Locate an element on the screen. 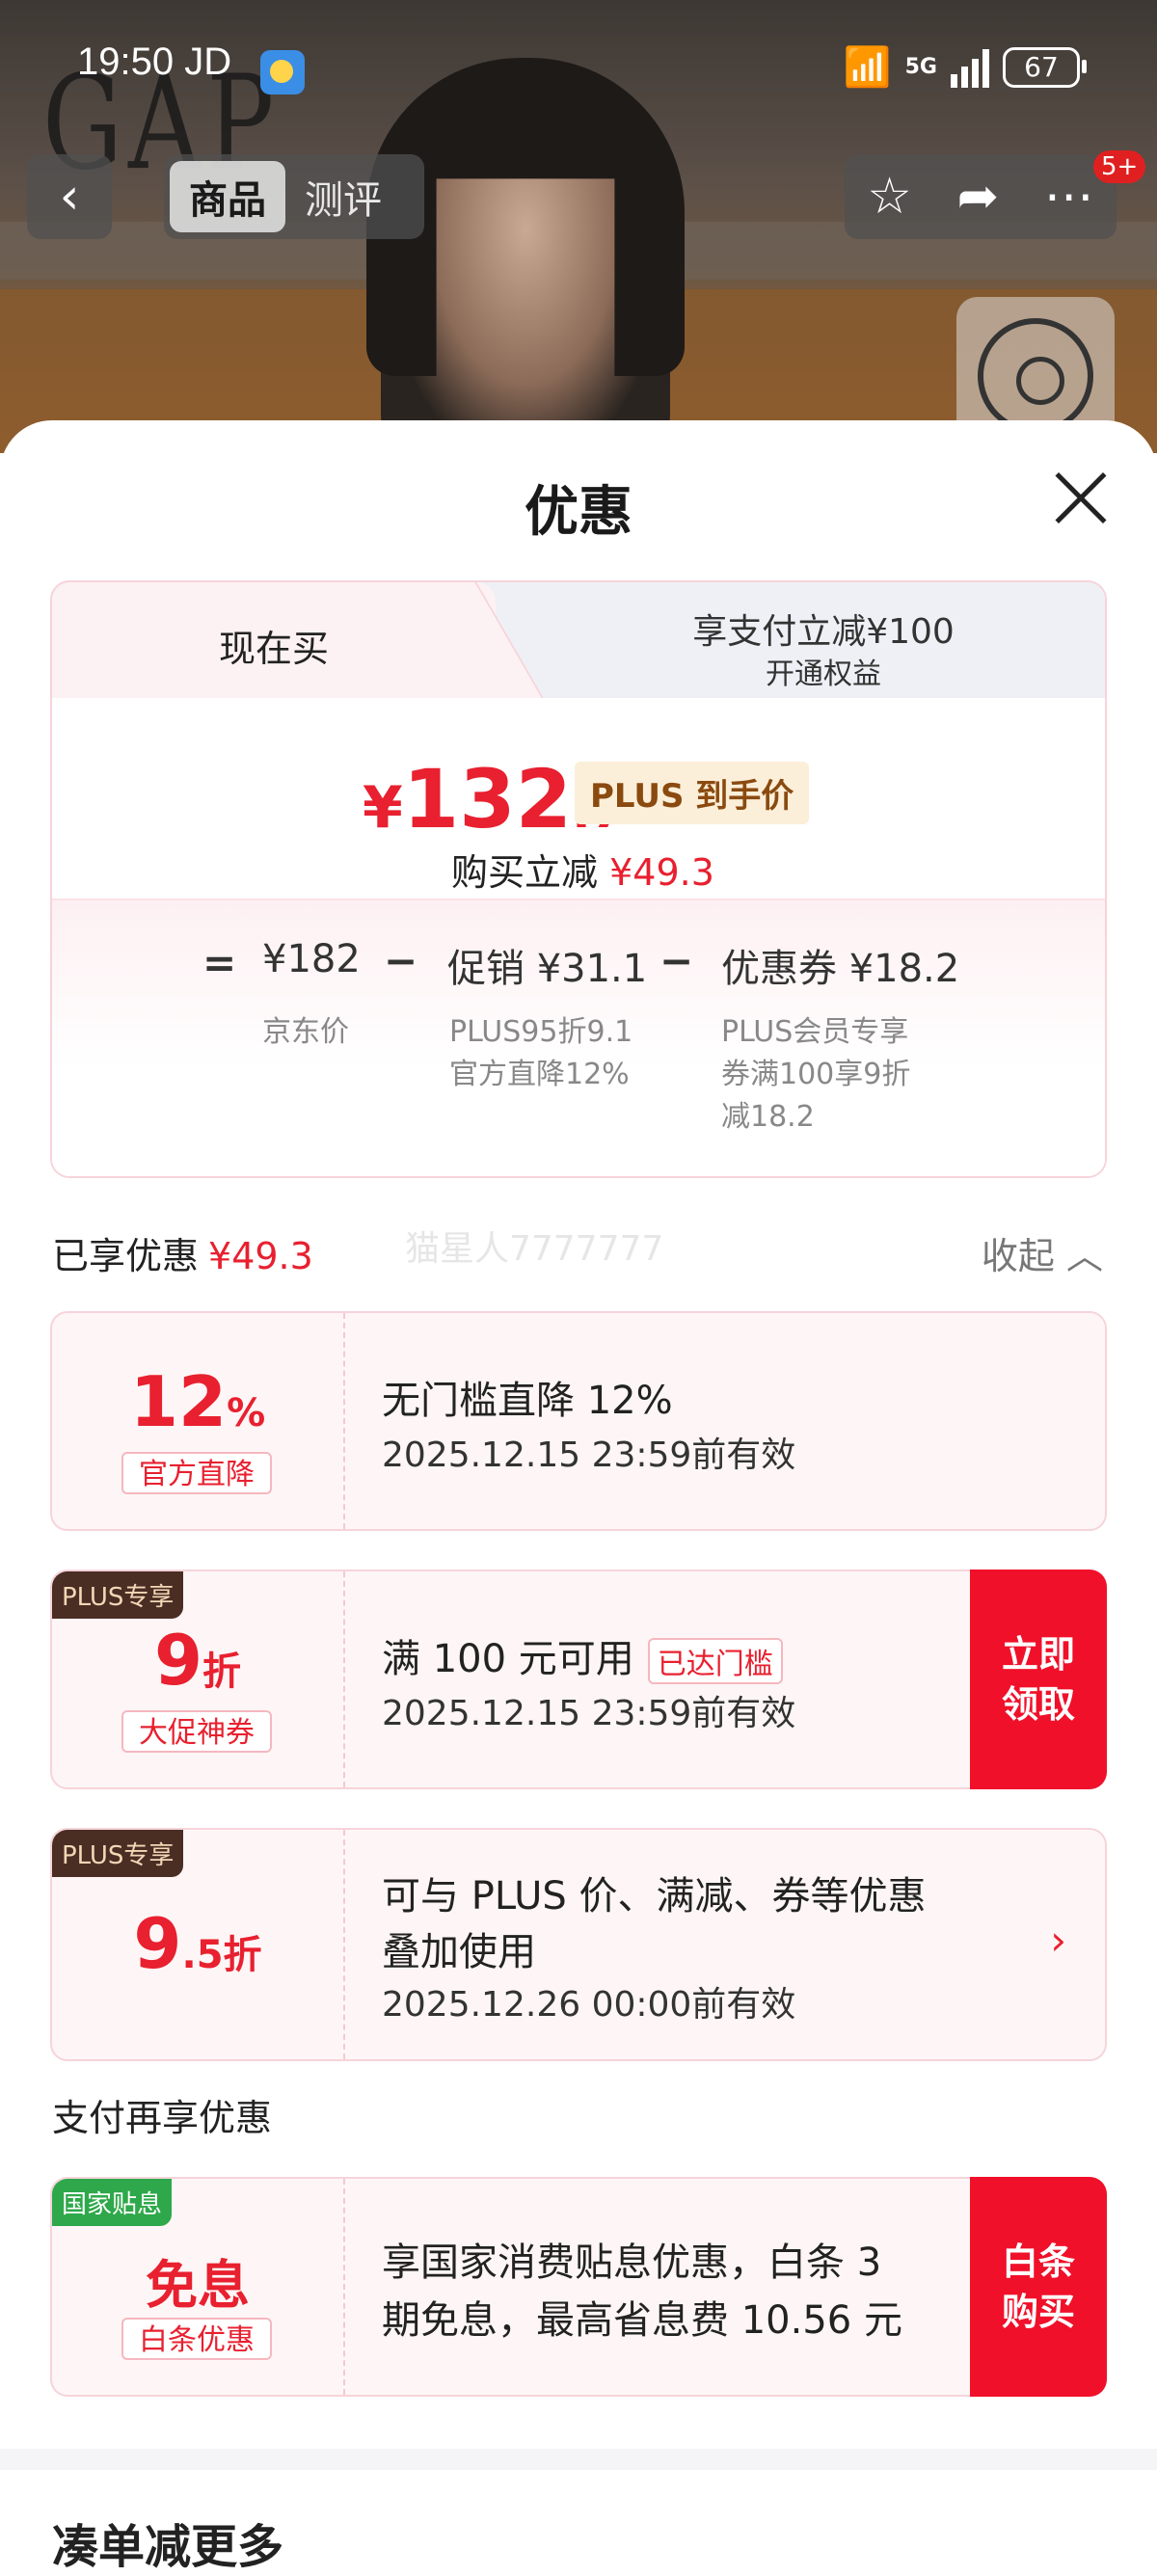 The image size is (1157, 2576). wifi-icon: 📶 is located at coordinates (867, 68).